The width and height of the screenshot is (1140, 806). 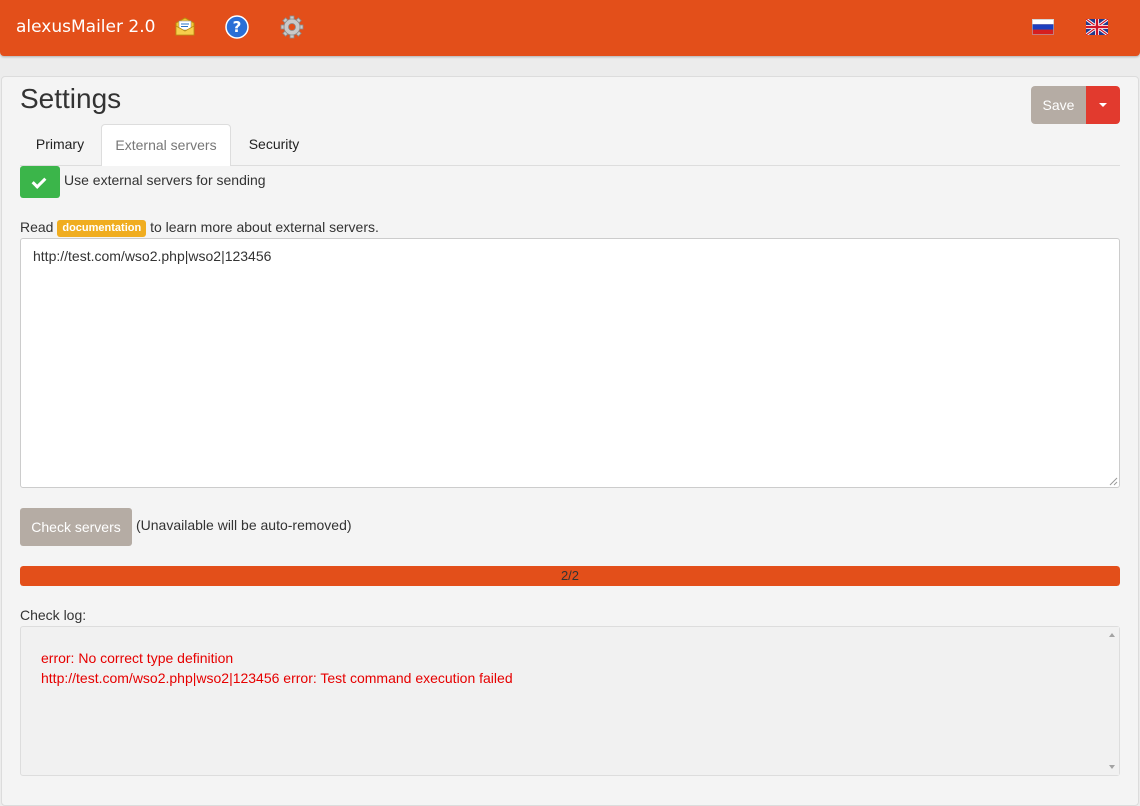 What do you see at coordinates (166, 145) in the screenshot?
I see `tab-external-servers: External servers` at bounding box center [166, 145].